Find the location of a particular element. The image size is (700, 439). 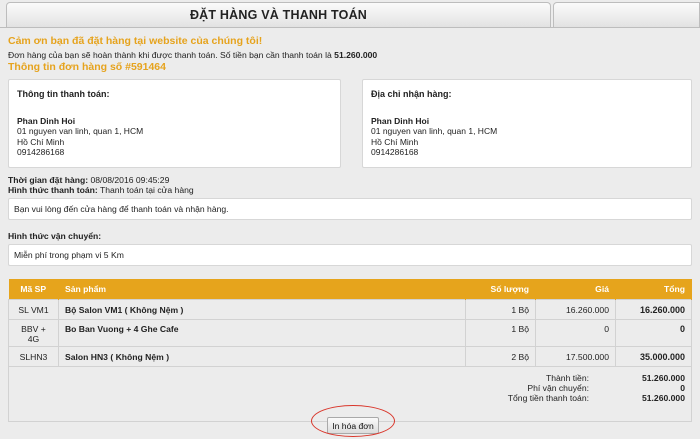

billing-address2: Hồ Chí Minh is located at coordinates (41, 141).